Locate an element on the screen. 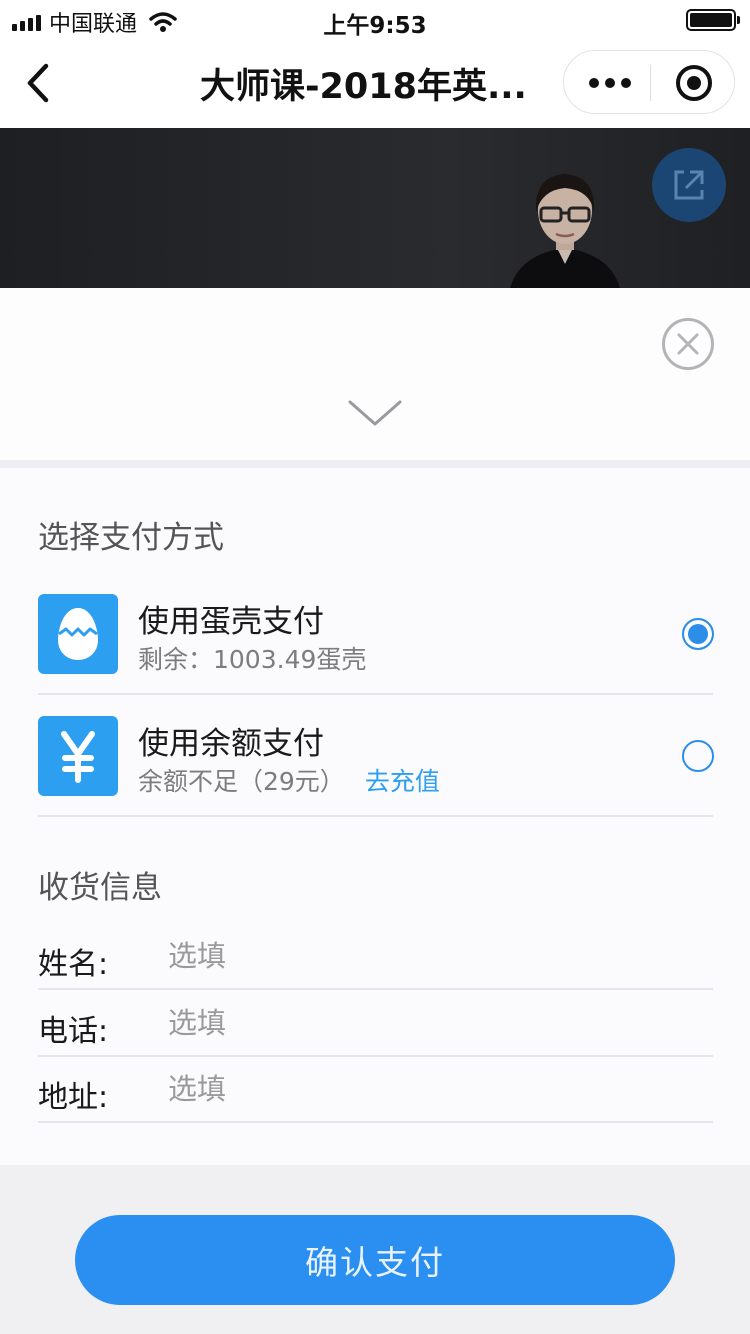 Image resolution: width=750 pixels, height=1334 pixels. presenter-image is located at coordinates (565, 231).